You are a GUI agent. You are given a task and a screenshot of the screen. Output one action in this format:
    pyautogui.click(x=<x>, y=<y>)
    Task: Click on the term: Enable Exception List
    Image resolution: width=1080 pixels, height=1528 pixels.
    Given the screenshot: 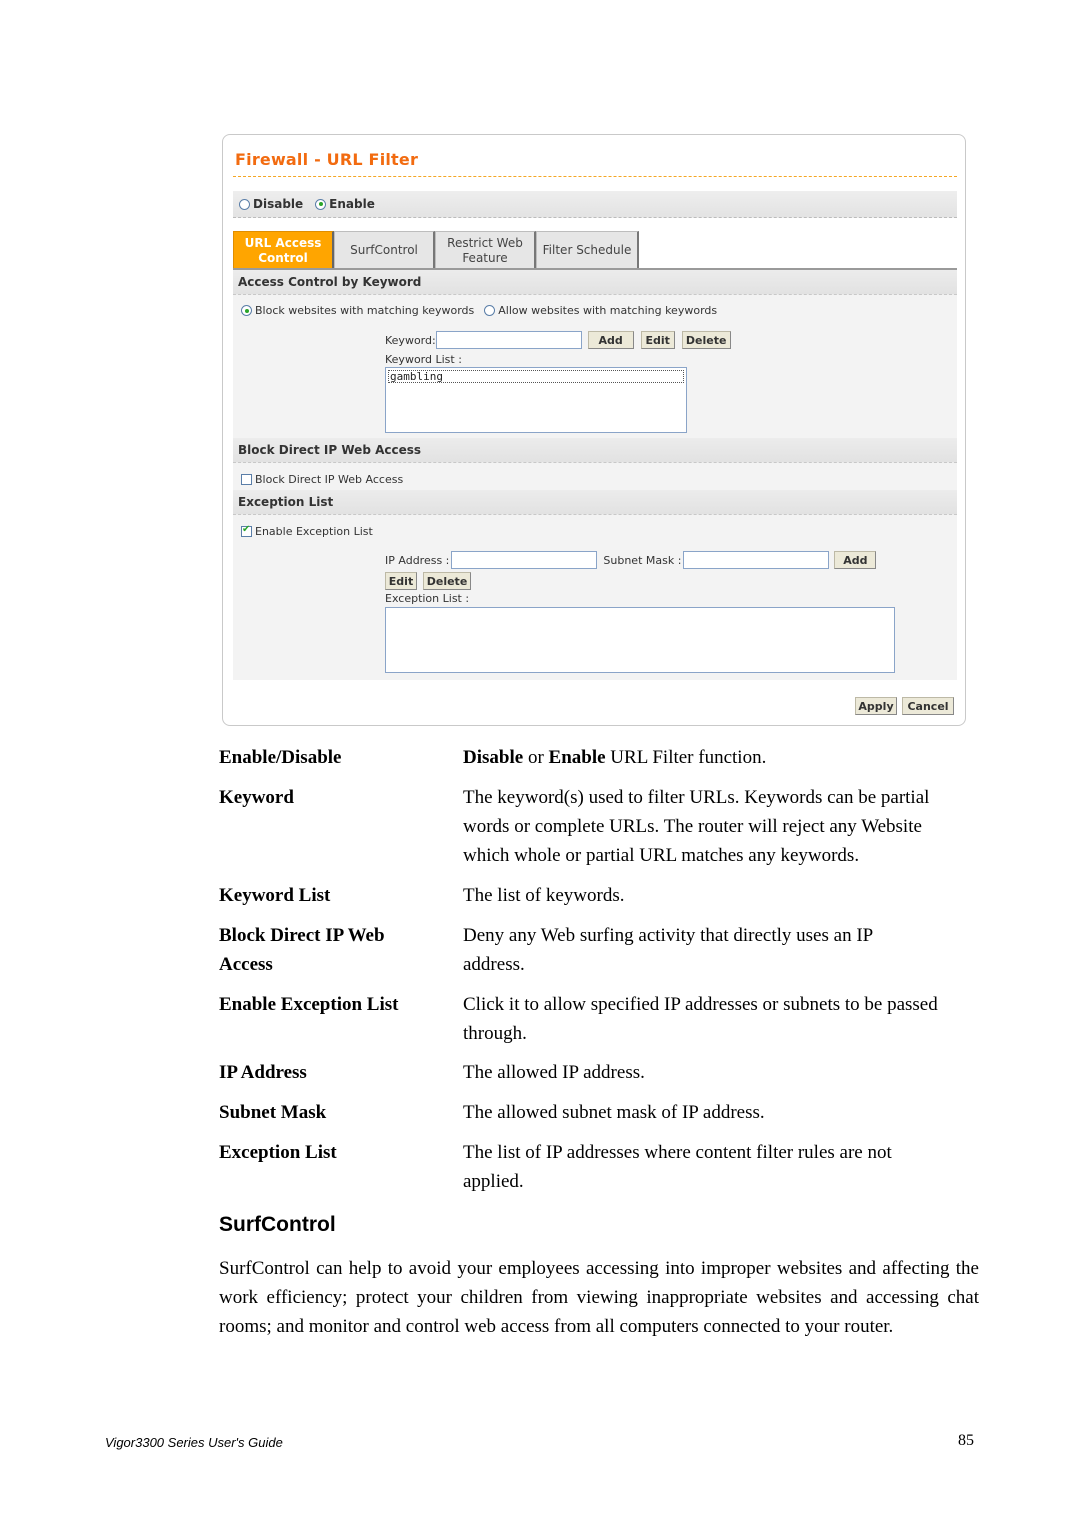 What is the action you would take?
    pyautogui.click(x=309, y=1004)
    